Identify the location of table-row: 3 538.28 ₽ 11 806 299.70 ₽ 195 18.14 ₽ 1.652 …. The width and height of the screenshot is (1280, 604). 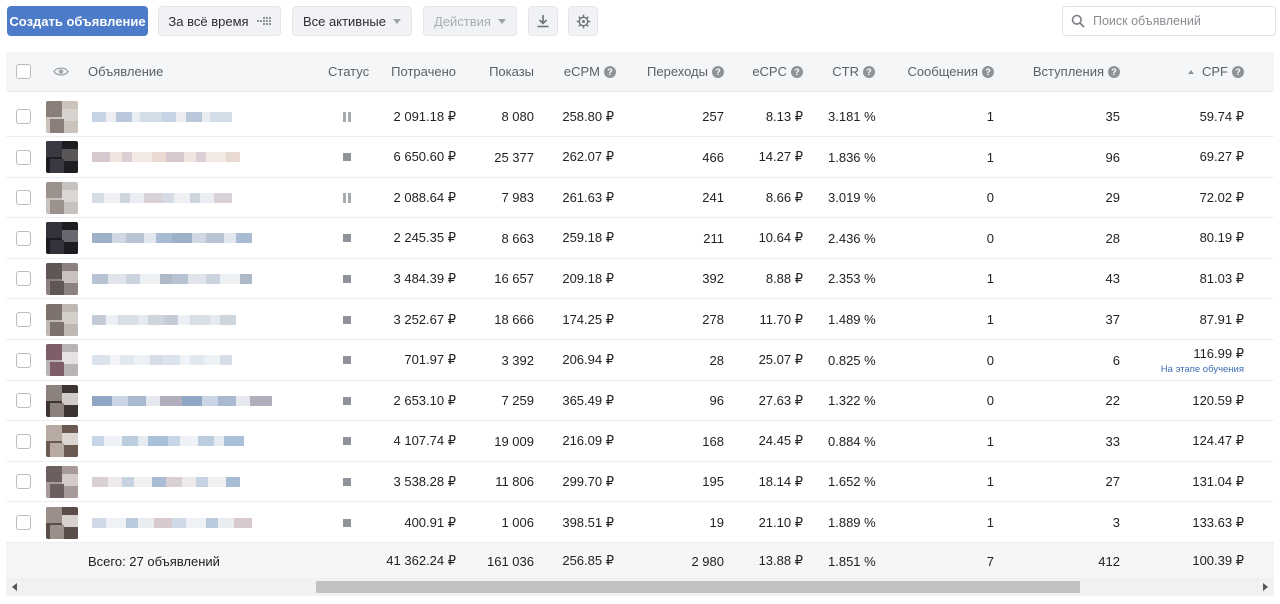
(640, 482).